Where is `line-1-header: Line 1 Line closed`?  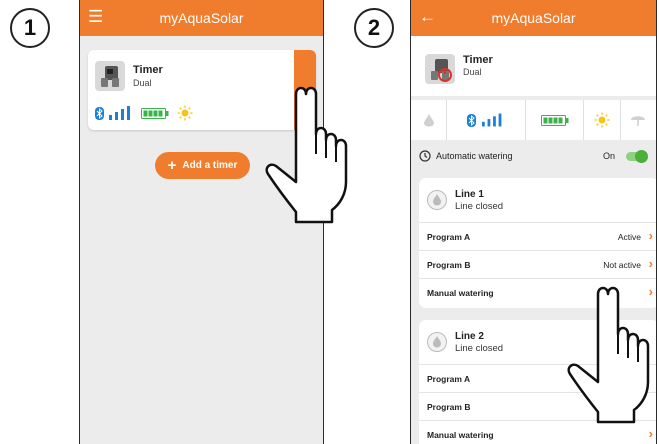 line-1-header: Line 1 Line closed is located at coordinates (537, 200).